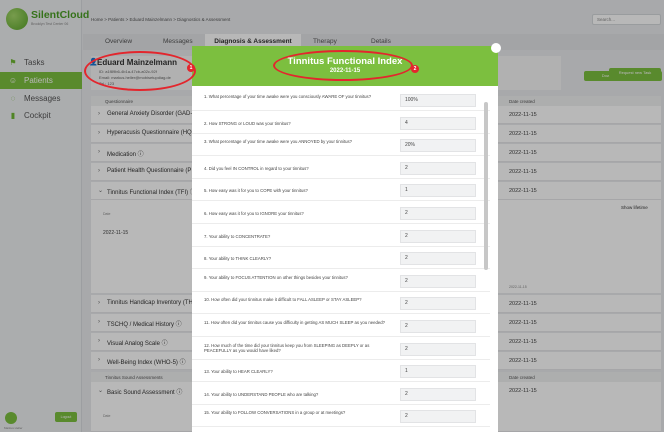 The image size is (664, 432). Describe the element at coordinates (438, 123) in the screenshot. I see `answer-field: 4` at that location.